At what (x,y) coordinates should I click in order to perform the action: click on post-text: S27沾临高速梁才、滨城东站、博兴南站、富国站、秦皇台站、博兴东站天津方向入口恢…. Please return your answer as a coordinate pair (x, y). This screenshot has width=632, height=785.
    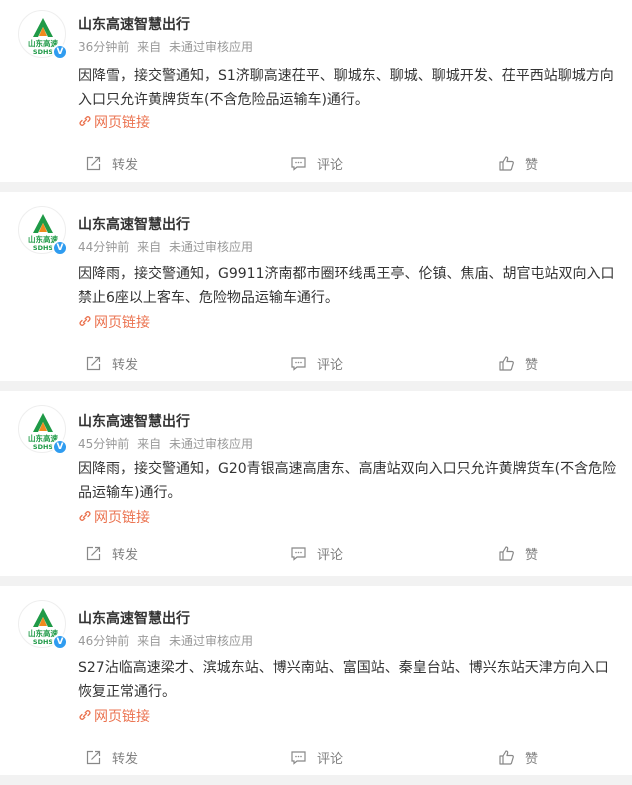
    Looking at the image, I should click on (343, 680).